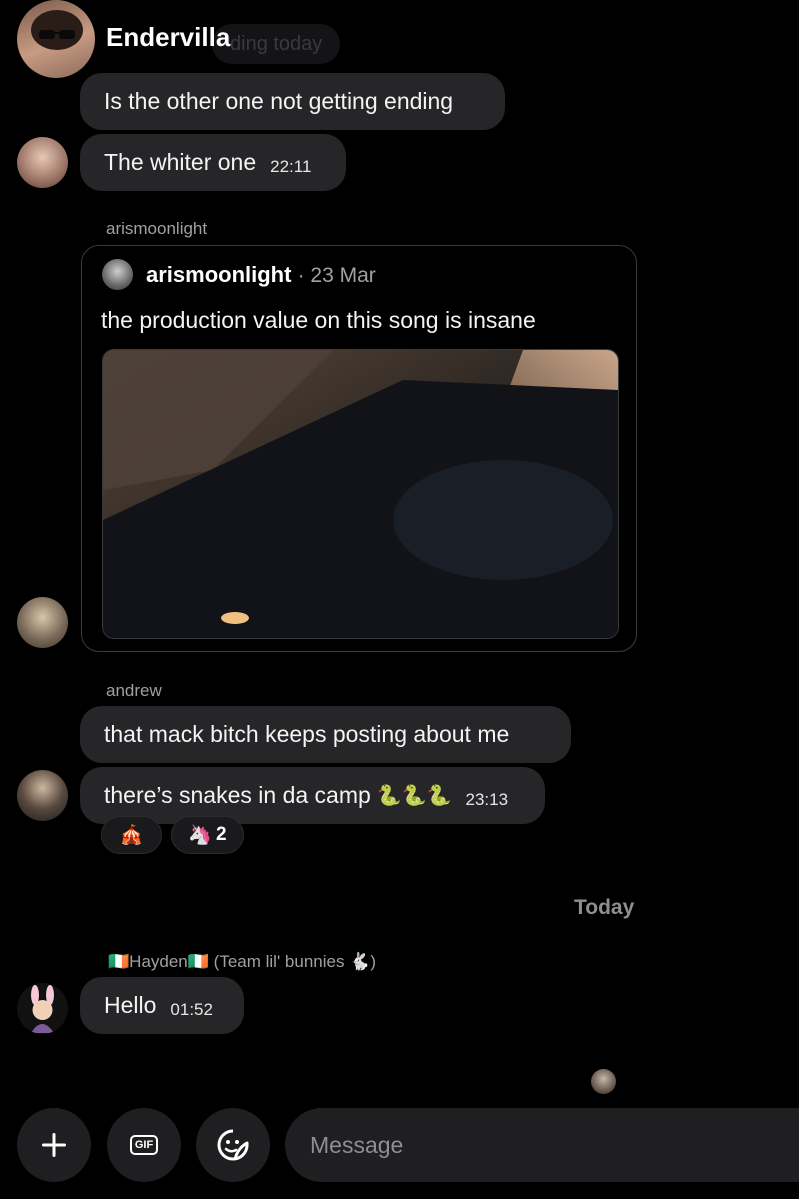 The width and height of the screenshot is (799, 1199). I want to click on message-text: that mack bitch keeps posting about me, so click(307, 734).